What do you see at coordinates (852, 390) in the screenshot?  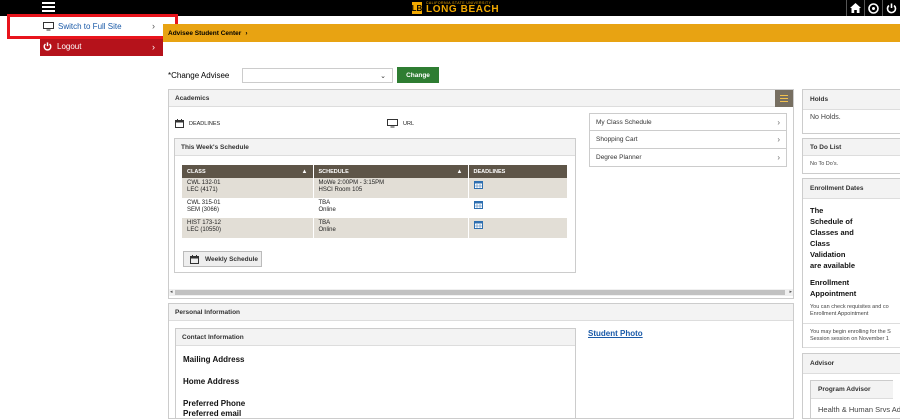 I see `program-advisor-title: Program Advisor` at bounding box center [852, 390].